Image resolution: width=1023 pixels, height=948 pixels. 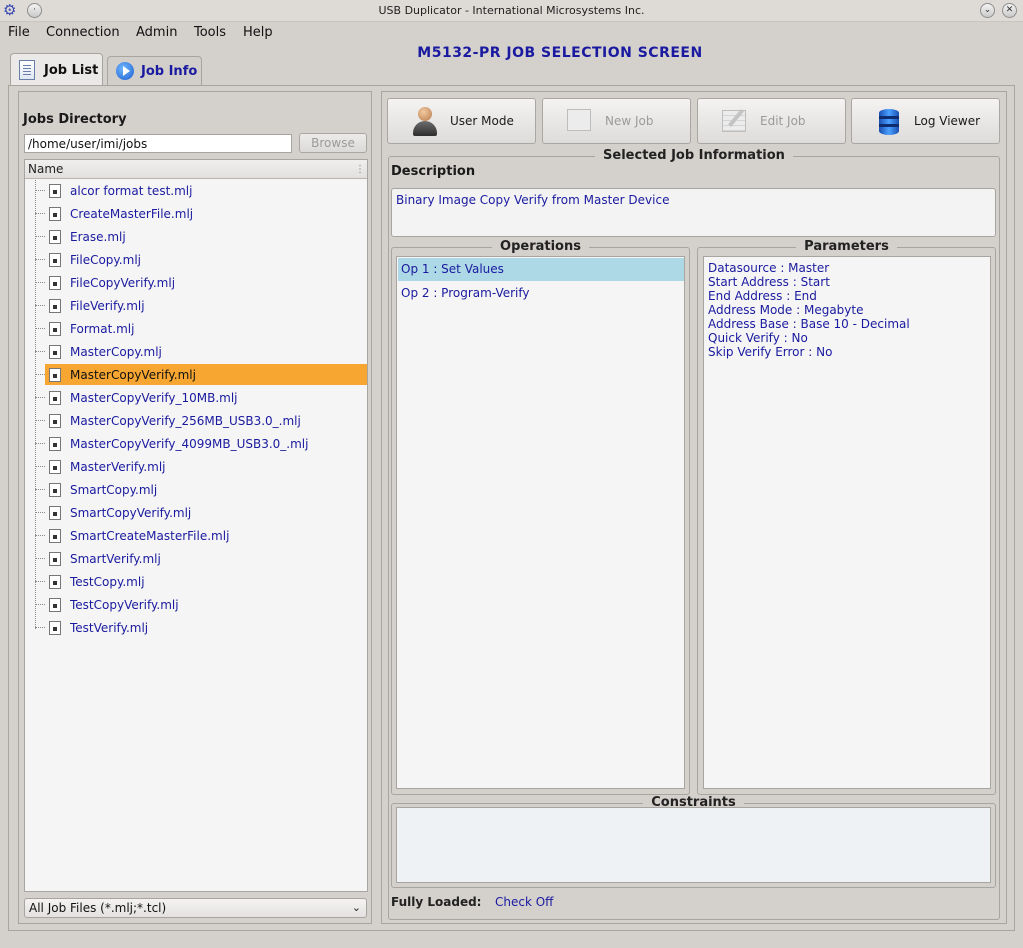 I want to click on description-label: Description, so click(x=433, y=171).